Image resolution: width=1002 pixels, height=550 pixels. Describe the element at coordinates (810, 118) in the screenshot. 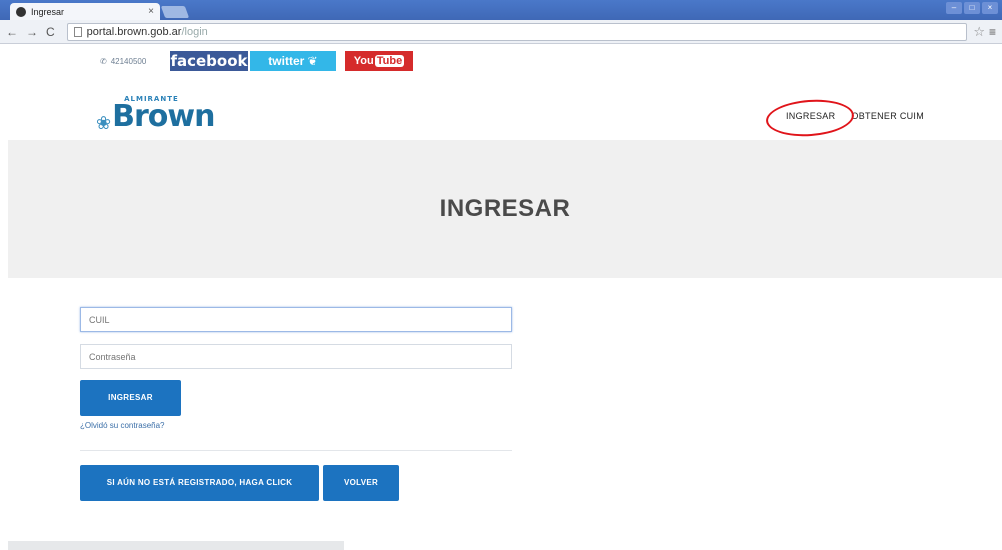

I see `annotation-circle` at that location.